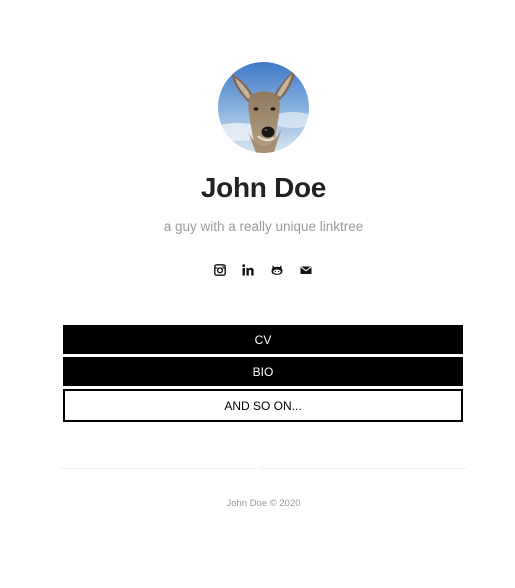 This screenshot has height=588, width=515. I want to click on github-icon, so click(277, 270).